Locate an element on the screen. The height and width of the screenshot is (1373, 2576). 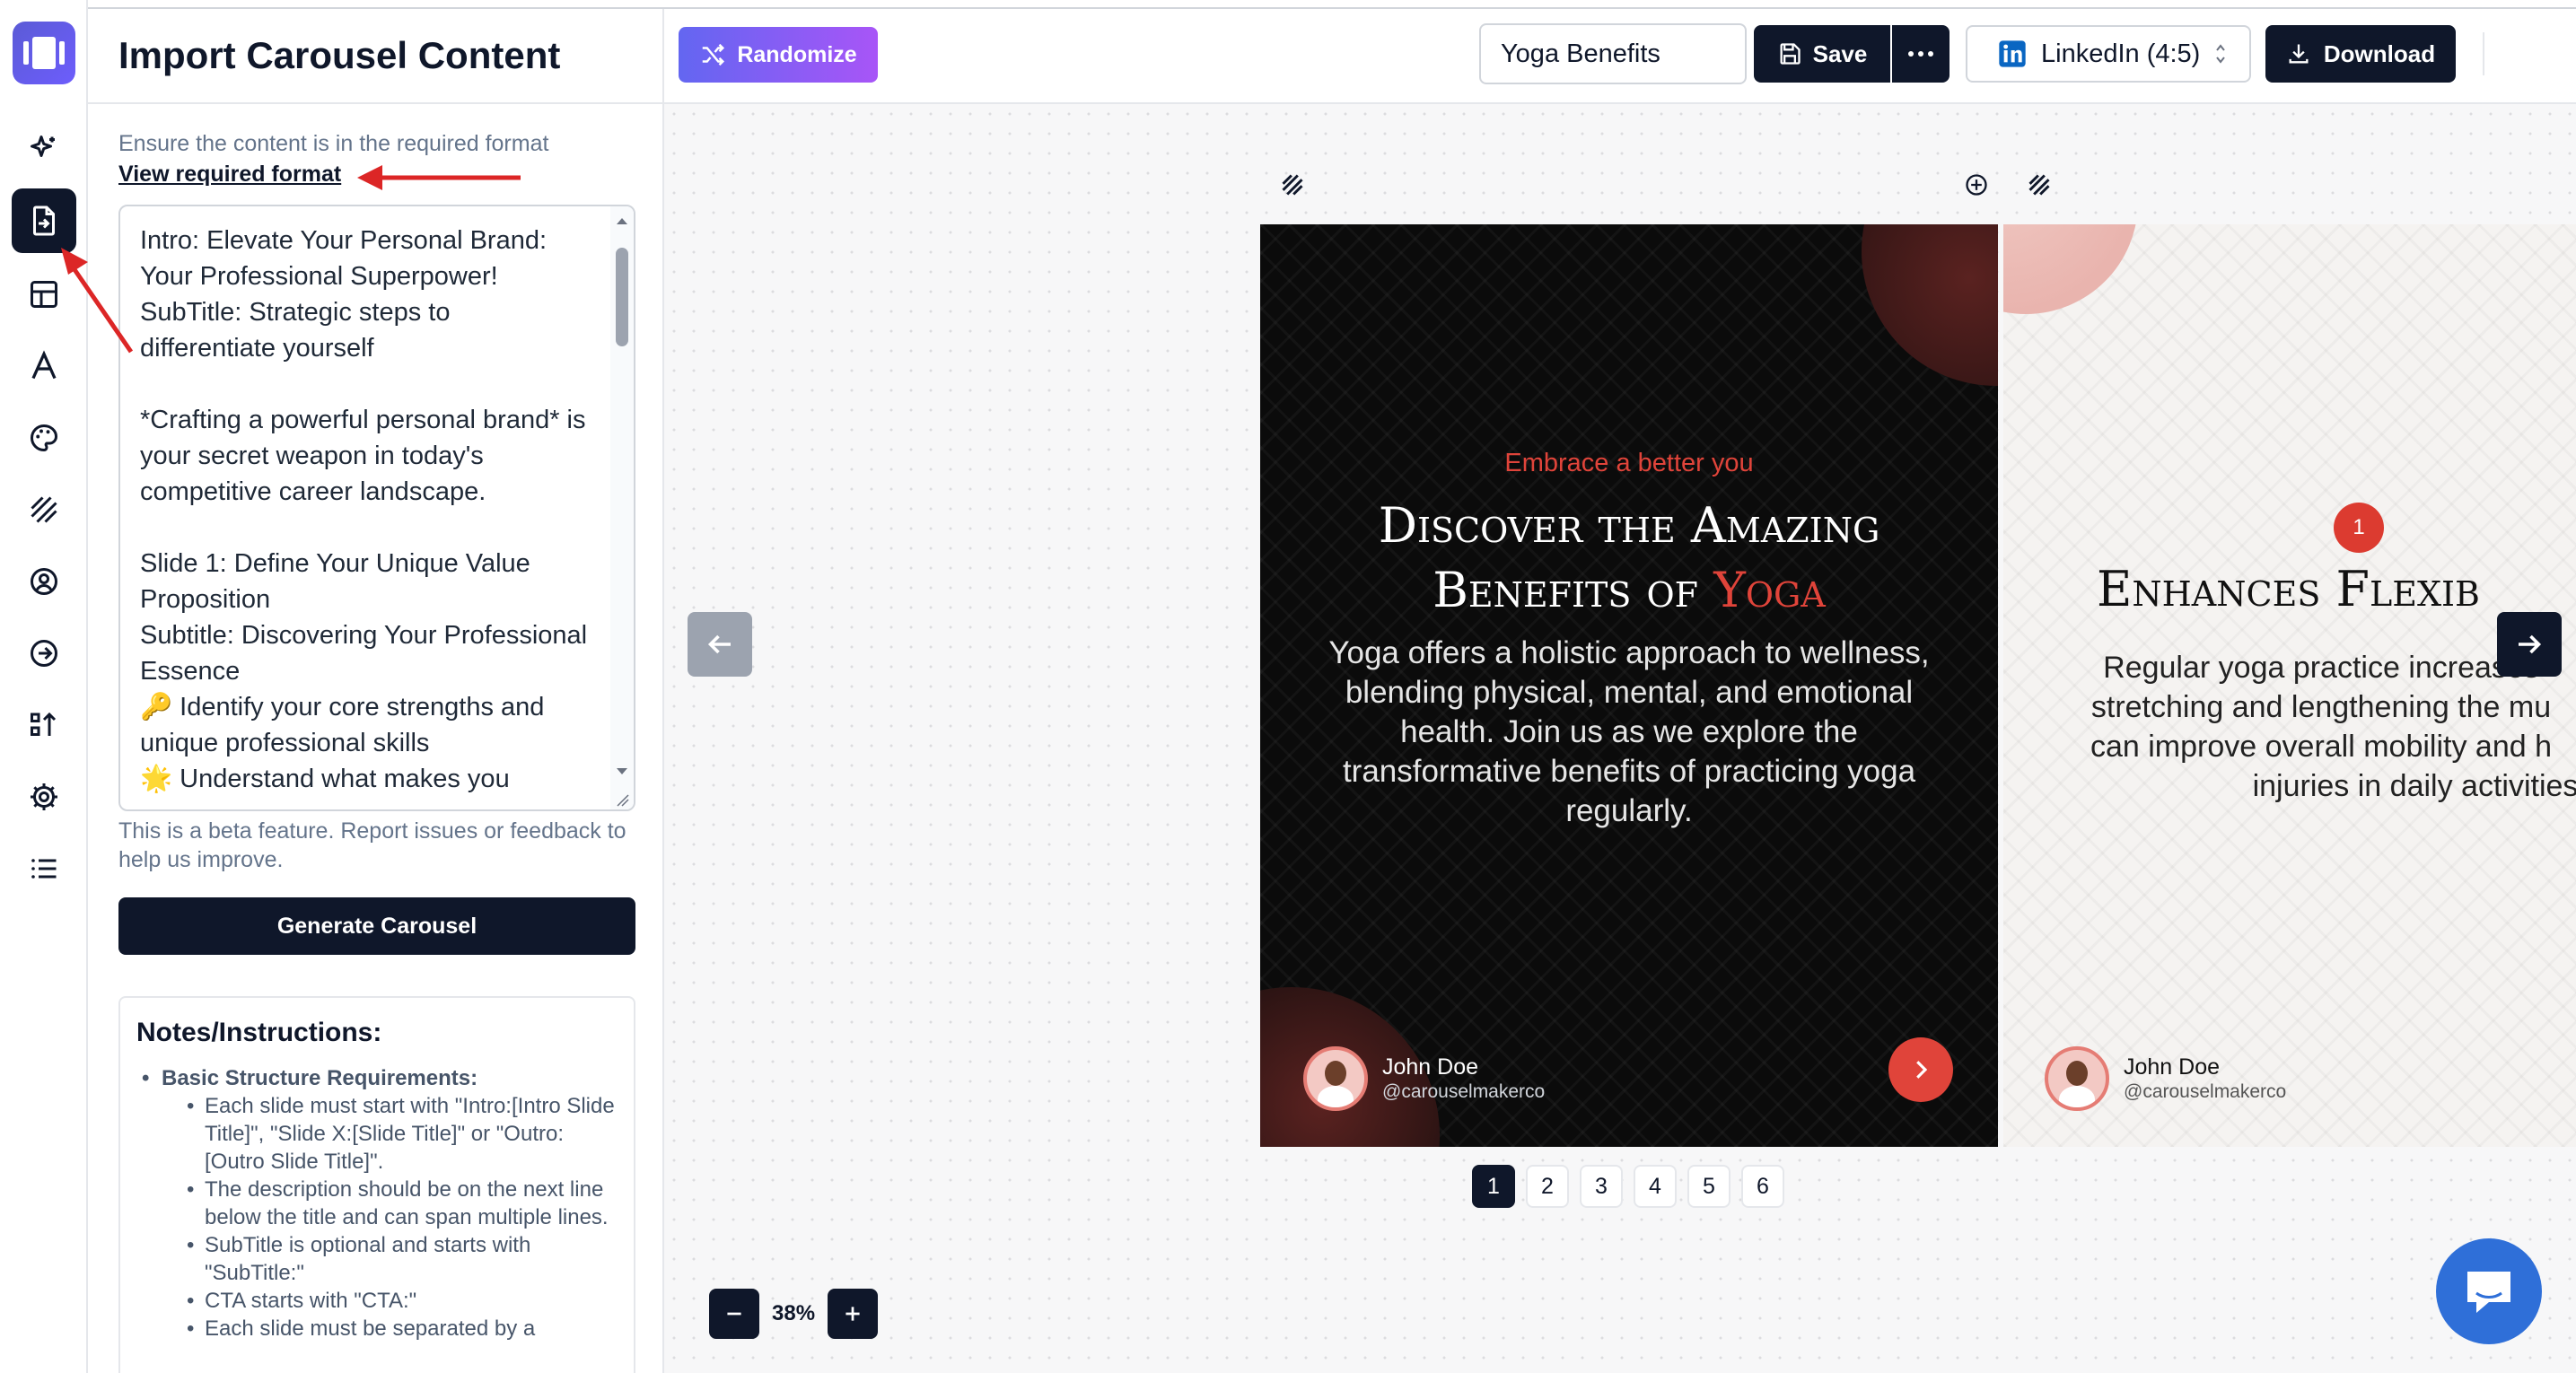
view-format-link: View required format is located at coordinates (229, 175).